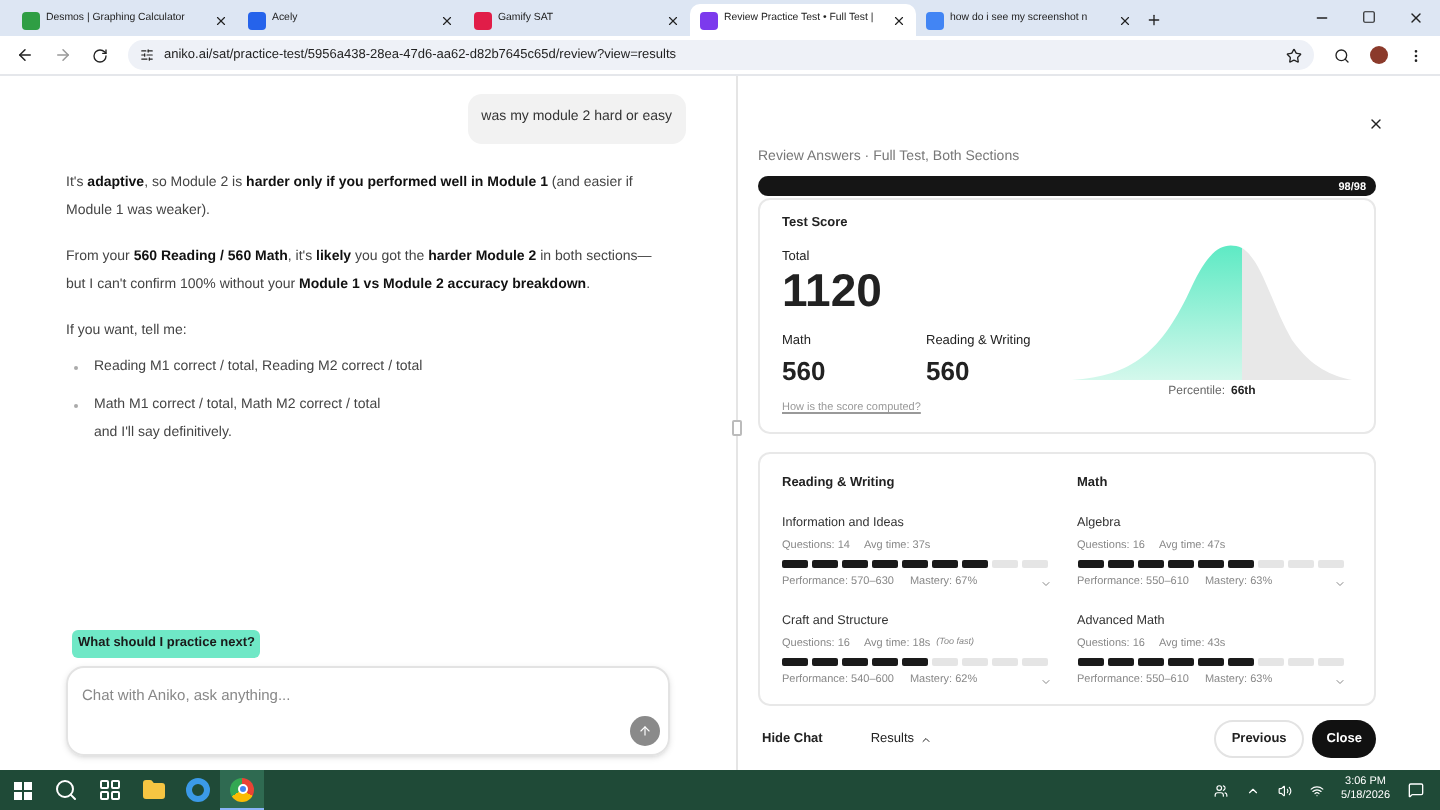 This screenshot has height=810, width=1440. I want to click on total-score: 1120, so click(833, 290).